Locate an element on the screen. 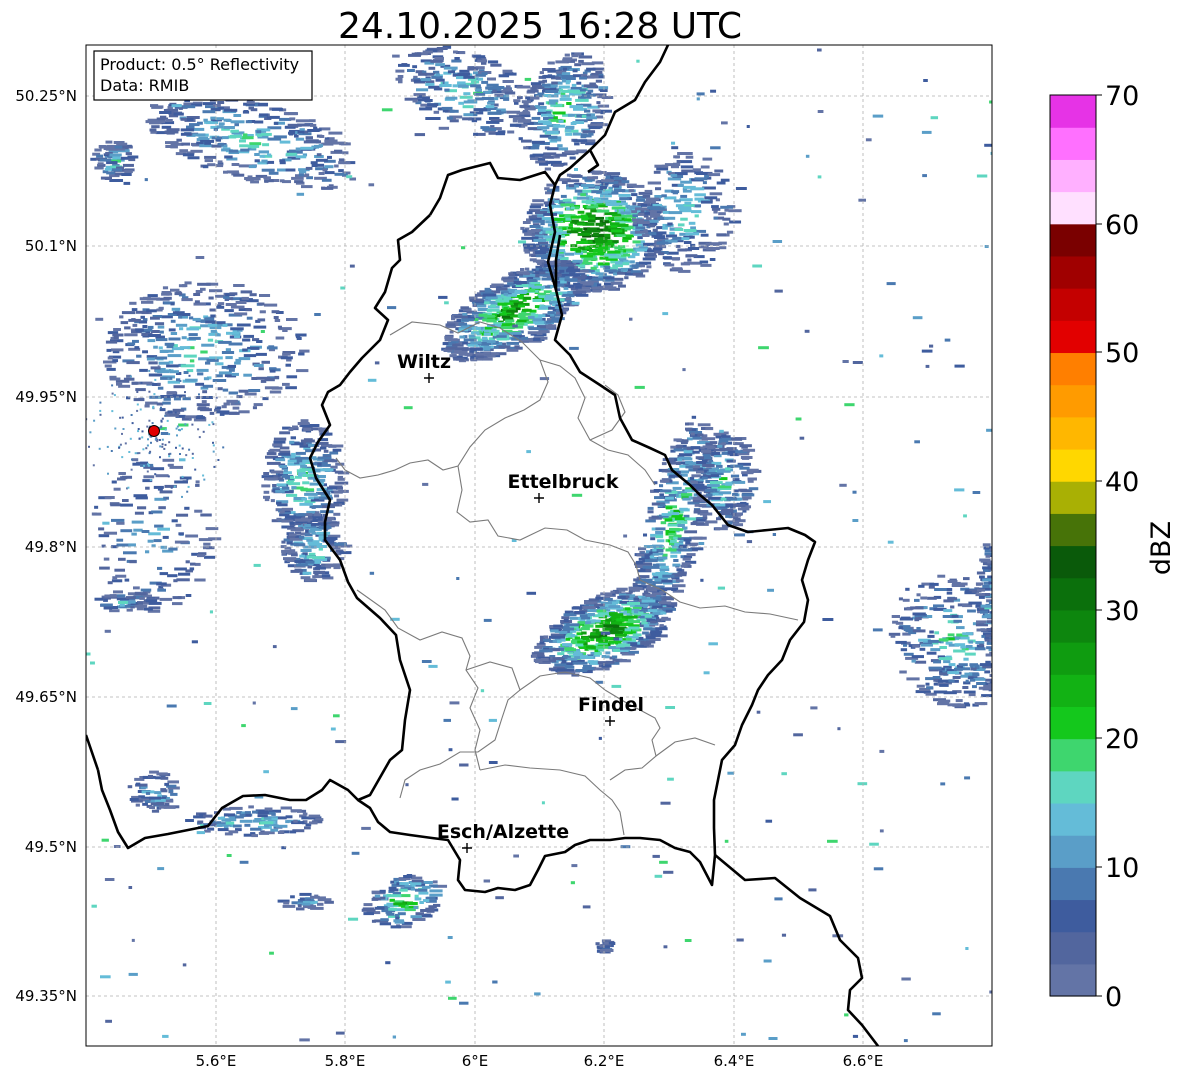 This screenshot has height=1081, width=1184. product-info-box: Product: 0.5° Reflectivity Data: RMIB is located at coordinates (203, 75).